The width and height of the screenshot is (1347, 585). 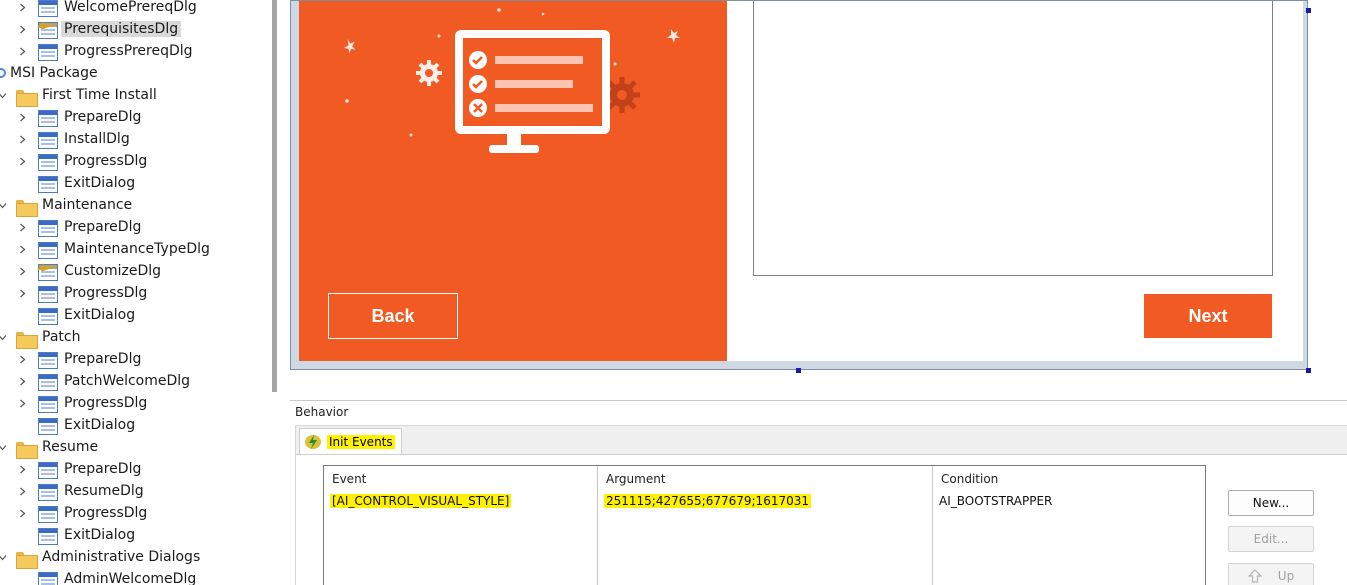 I want to click on tree-item: Resume, so click(x=49, y=447).